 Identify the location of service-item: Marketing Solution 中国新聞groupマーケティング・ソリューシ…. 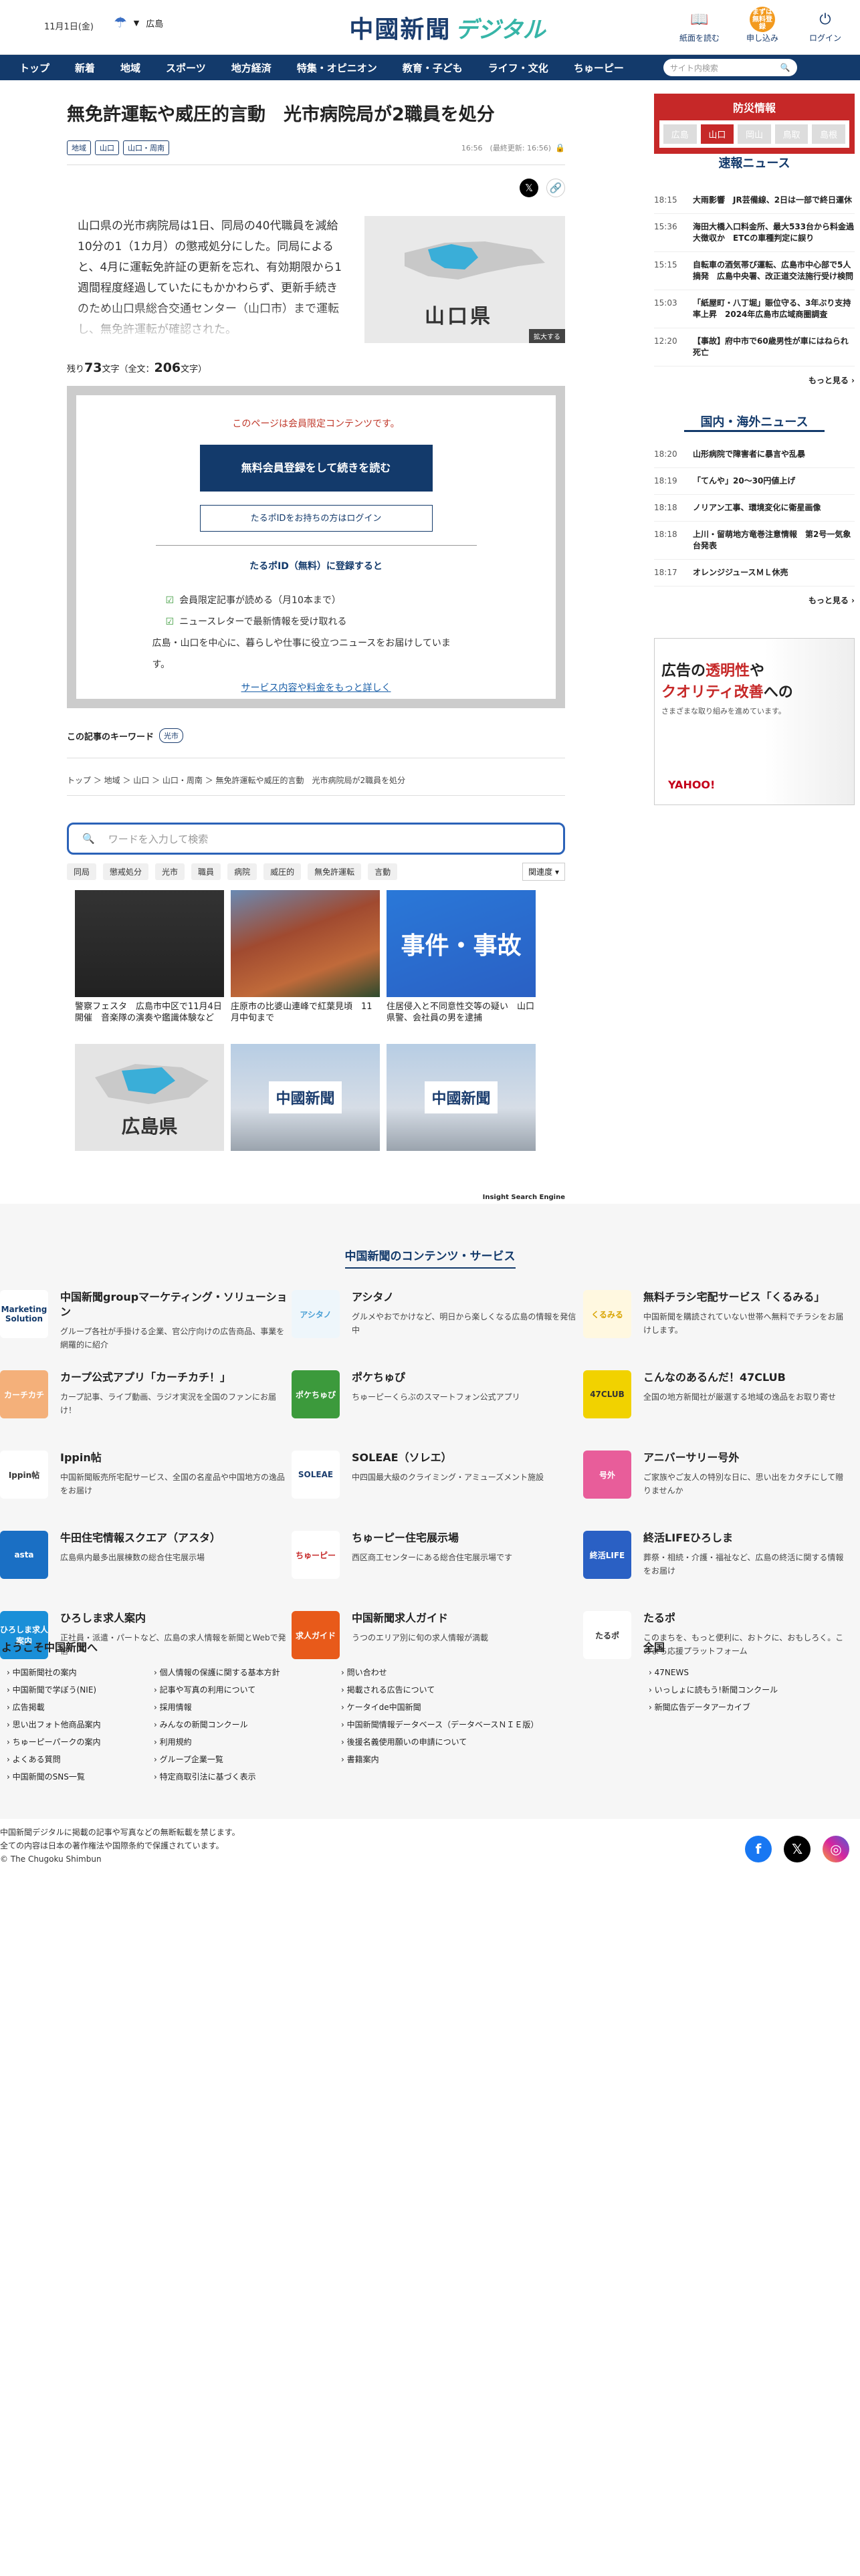
(144, 1323).